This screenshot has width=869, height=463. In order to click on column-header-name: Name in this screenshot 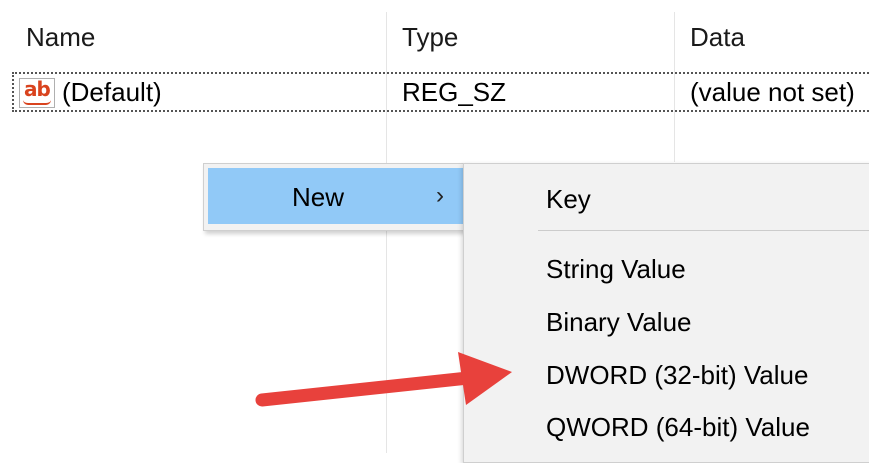, I will do `click(60, 37)`.